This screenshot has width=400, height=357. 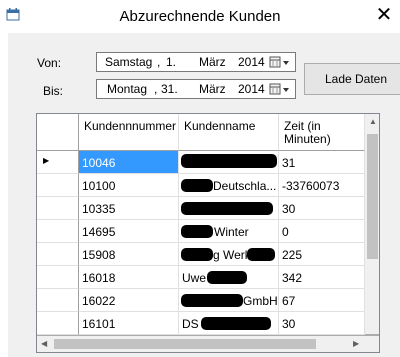 What do you see at coordinates (171, 62) in the screenshot?
I see `from-day: 1.` at bounding box center [171, 62].